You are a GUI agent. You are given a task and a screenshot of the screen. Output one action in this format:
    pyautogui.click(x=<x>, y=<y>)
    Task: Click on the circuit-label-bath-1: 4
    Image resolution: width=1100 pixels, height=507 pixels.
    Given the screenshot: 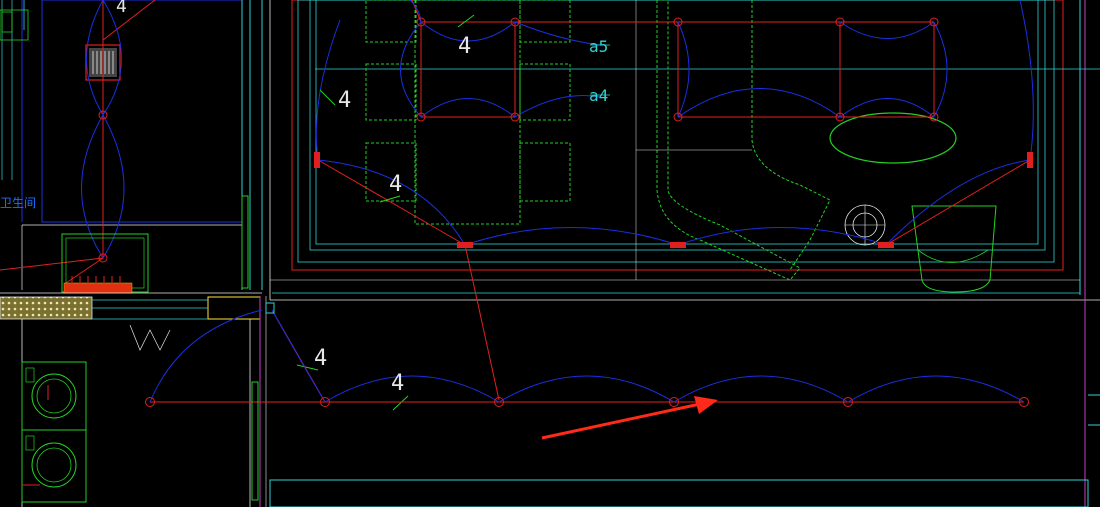 What is the action you would take?
    pyautogui.click(x=464, y=46)
    